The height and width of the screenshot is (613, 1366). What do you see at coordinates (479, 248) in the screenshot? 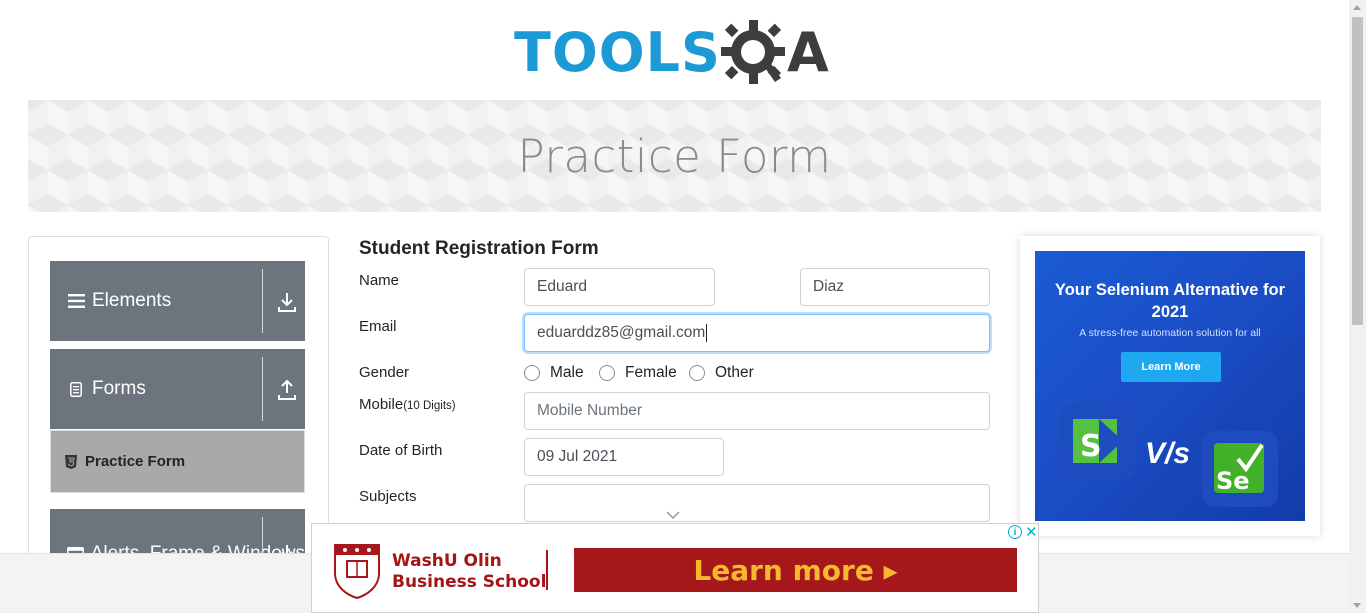
I see `form-title: Student Registration Form` at bounding box center [479, 248].